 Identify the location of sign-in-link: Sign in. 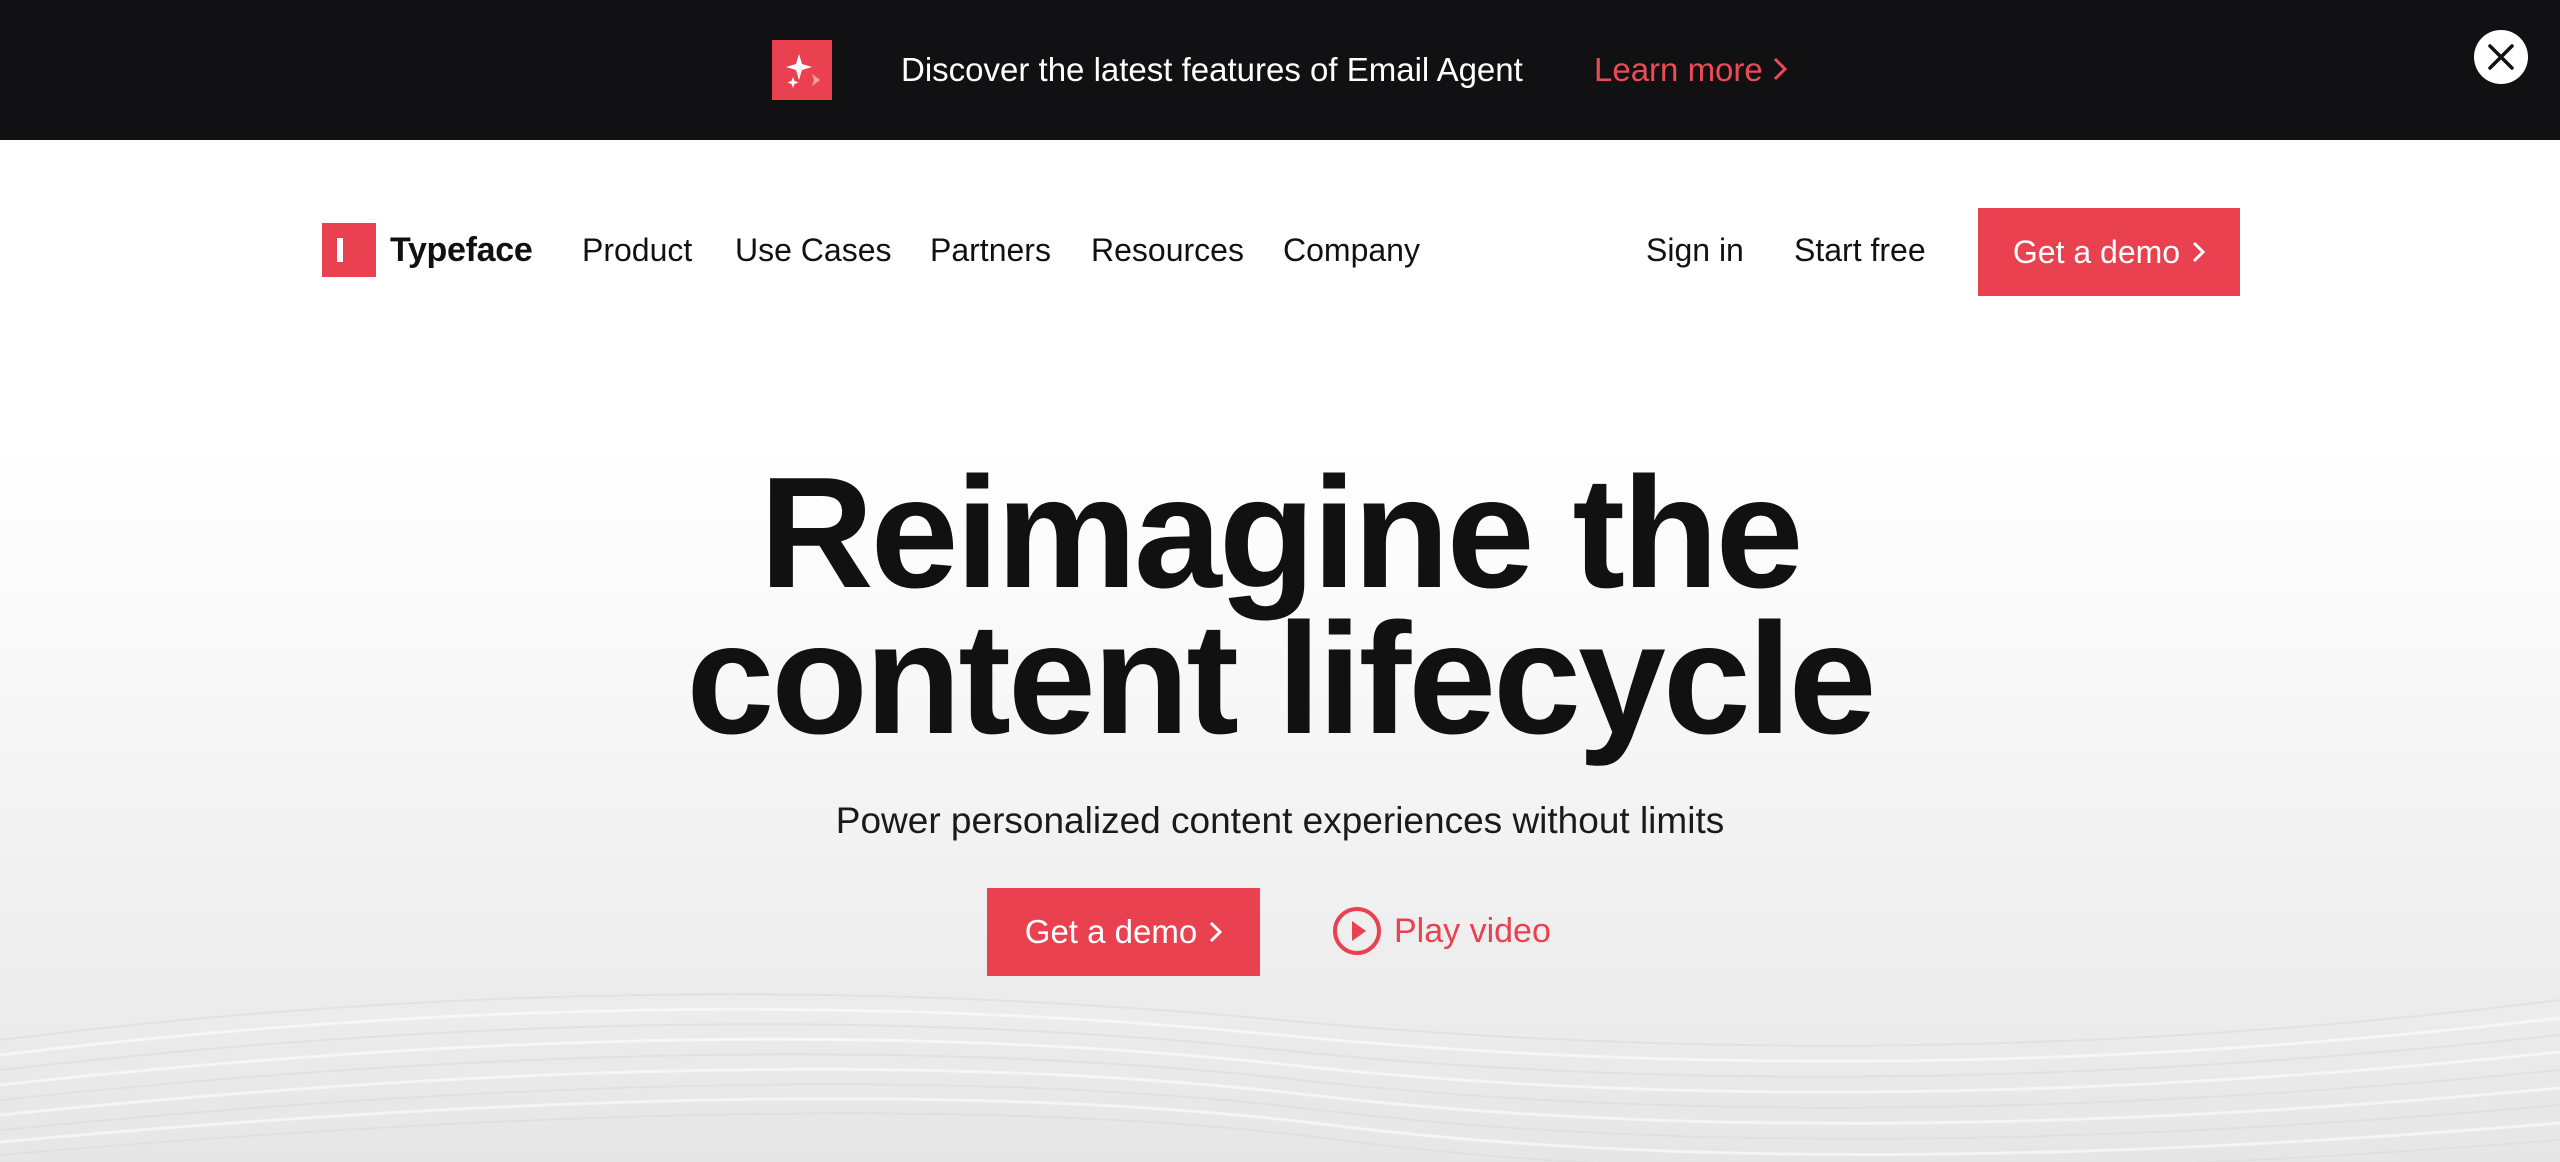
(1695, 250).